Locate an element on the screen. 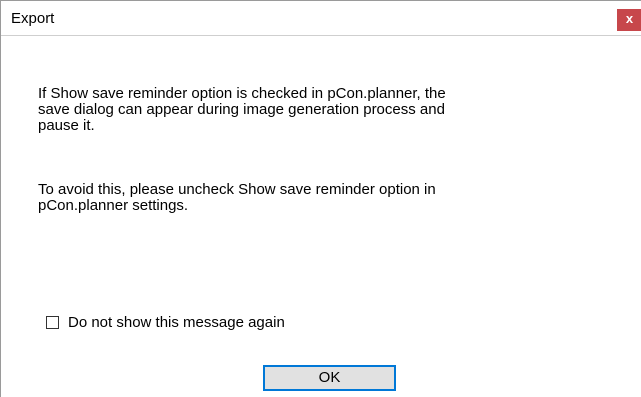 The image size is (641, 397). title-bar: Export x is located at coordinates (321, 18).